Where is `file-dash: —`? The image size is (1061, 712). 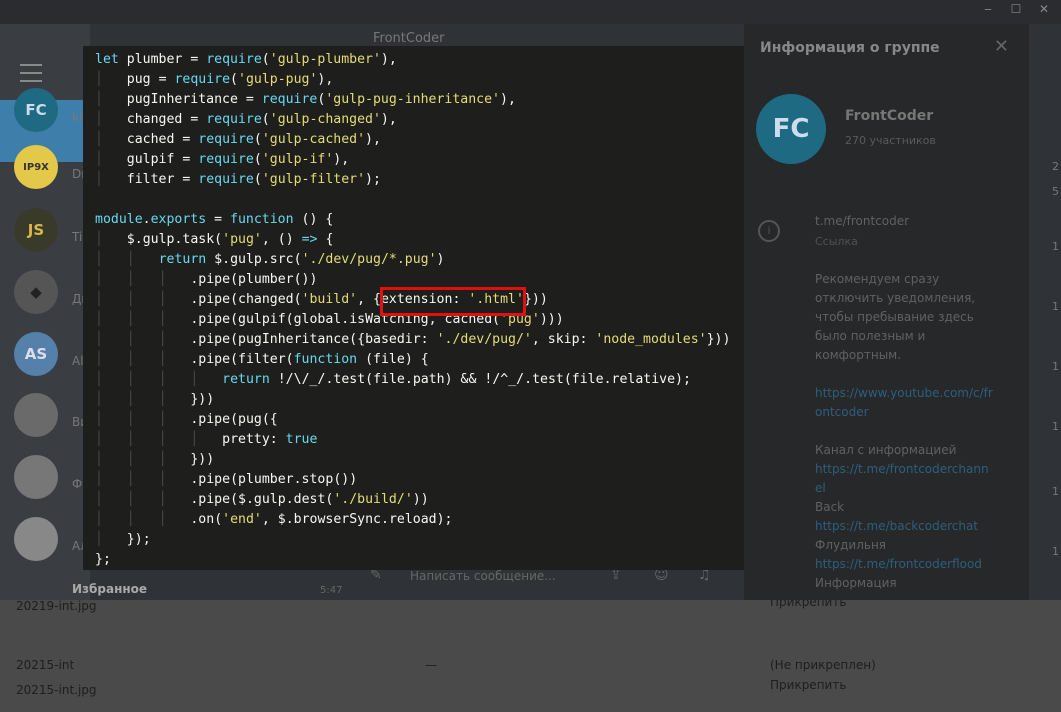 file-dash: — is located at coordinates (431, 665).